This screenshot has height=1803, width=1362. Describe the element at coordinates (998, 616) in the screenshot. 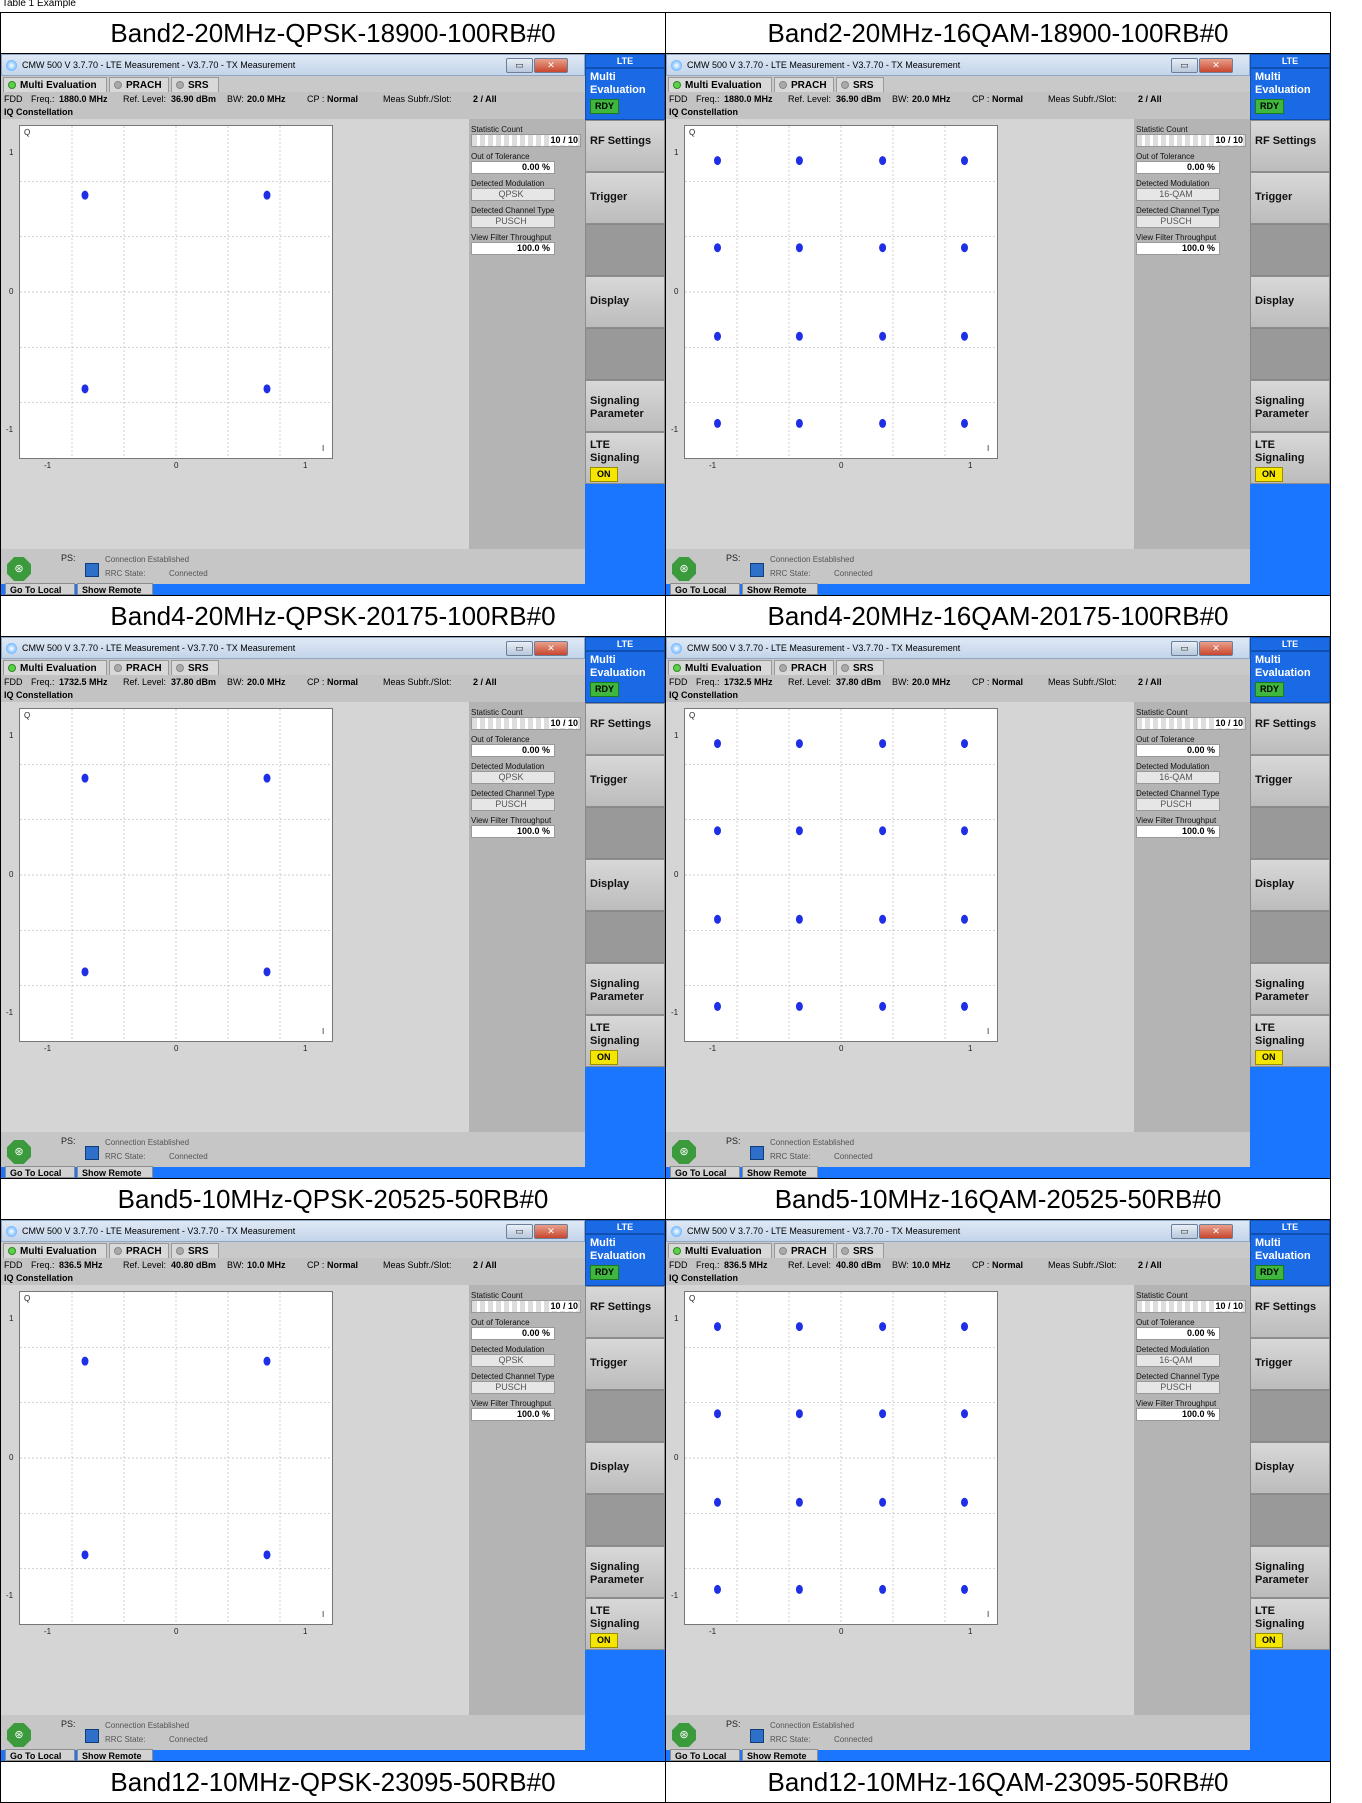

I see `panel-caption: Band4-20MHz-16QAM-20175-100RB#0` at that location.